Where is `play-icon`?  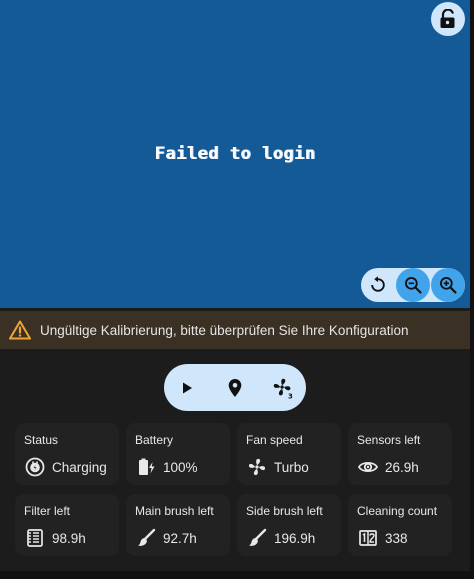
play-icon is located at coordinates (187, 387).